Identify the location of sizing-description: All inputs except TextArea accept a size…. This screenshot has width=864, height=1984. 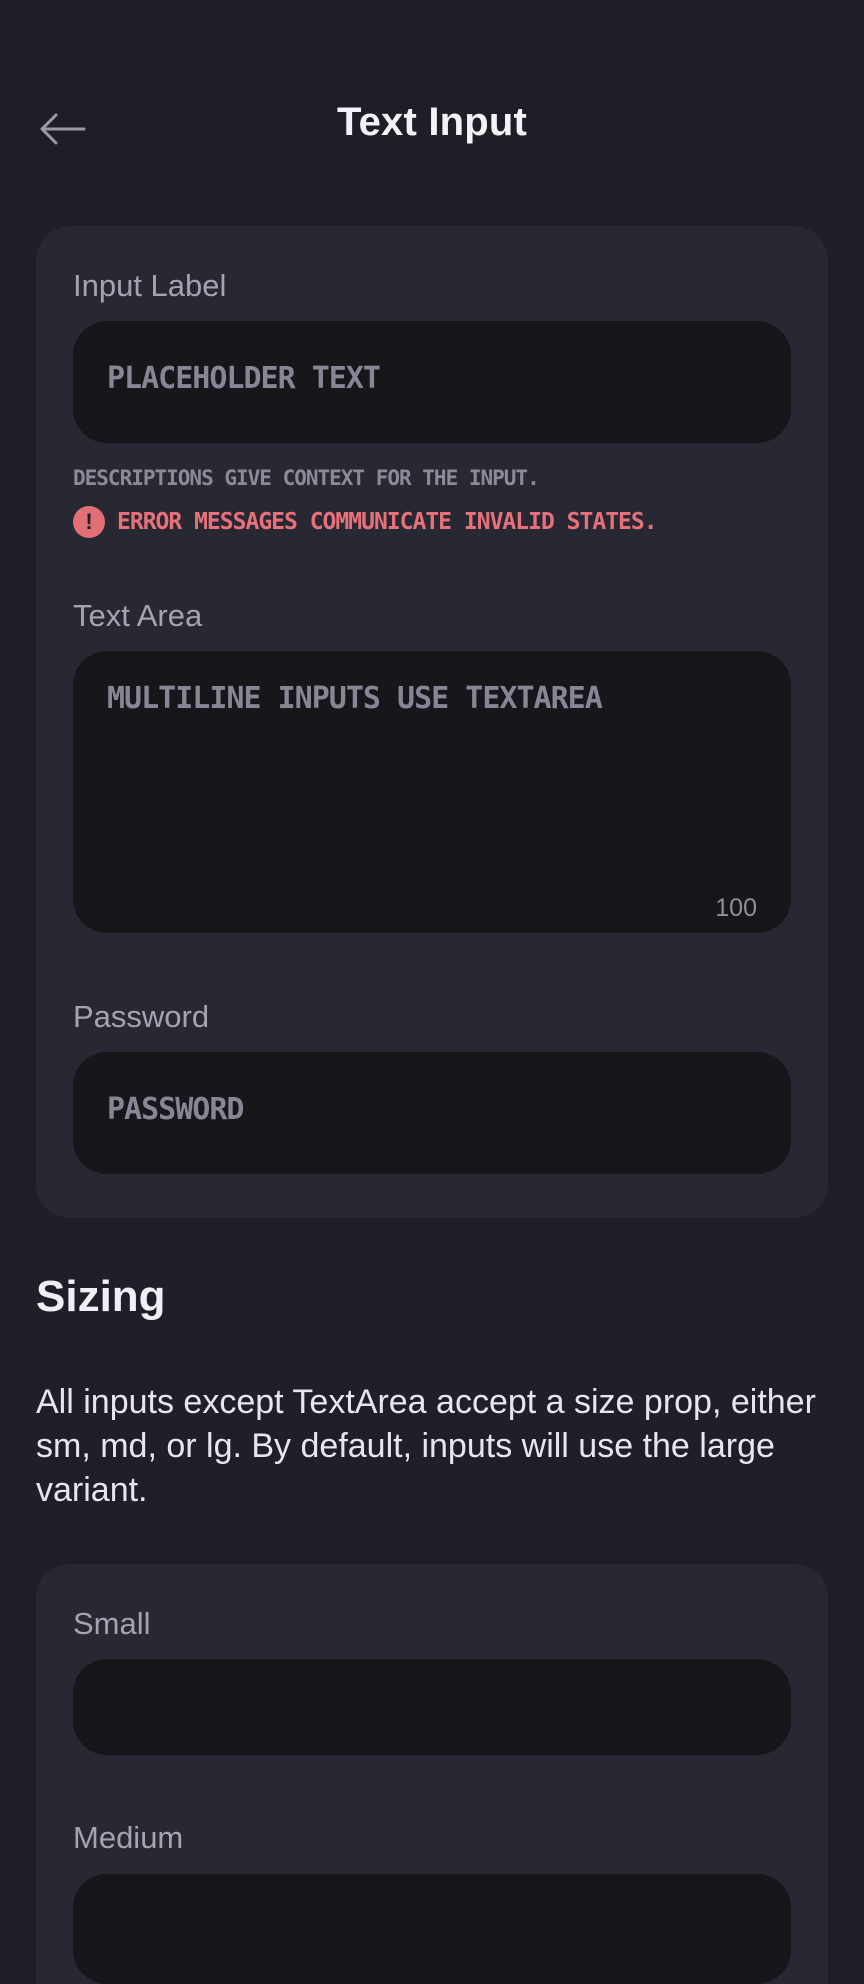
(426, 1446).